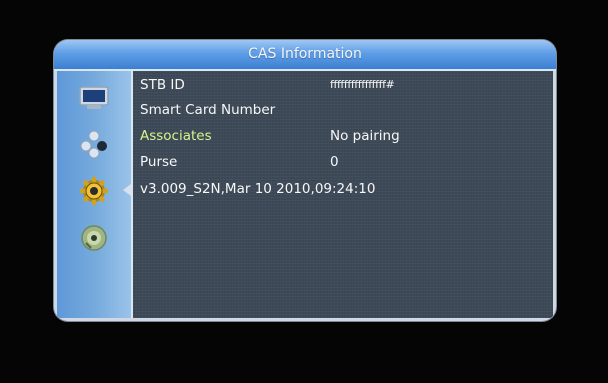 Image resolution: width=608 pixels, height=383 pixels. What do you see at coordinates (345, 162) in the screenshot?
I see `purse-row: Purse 0` at bounding box center [345, 162].